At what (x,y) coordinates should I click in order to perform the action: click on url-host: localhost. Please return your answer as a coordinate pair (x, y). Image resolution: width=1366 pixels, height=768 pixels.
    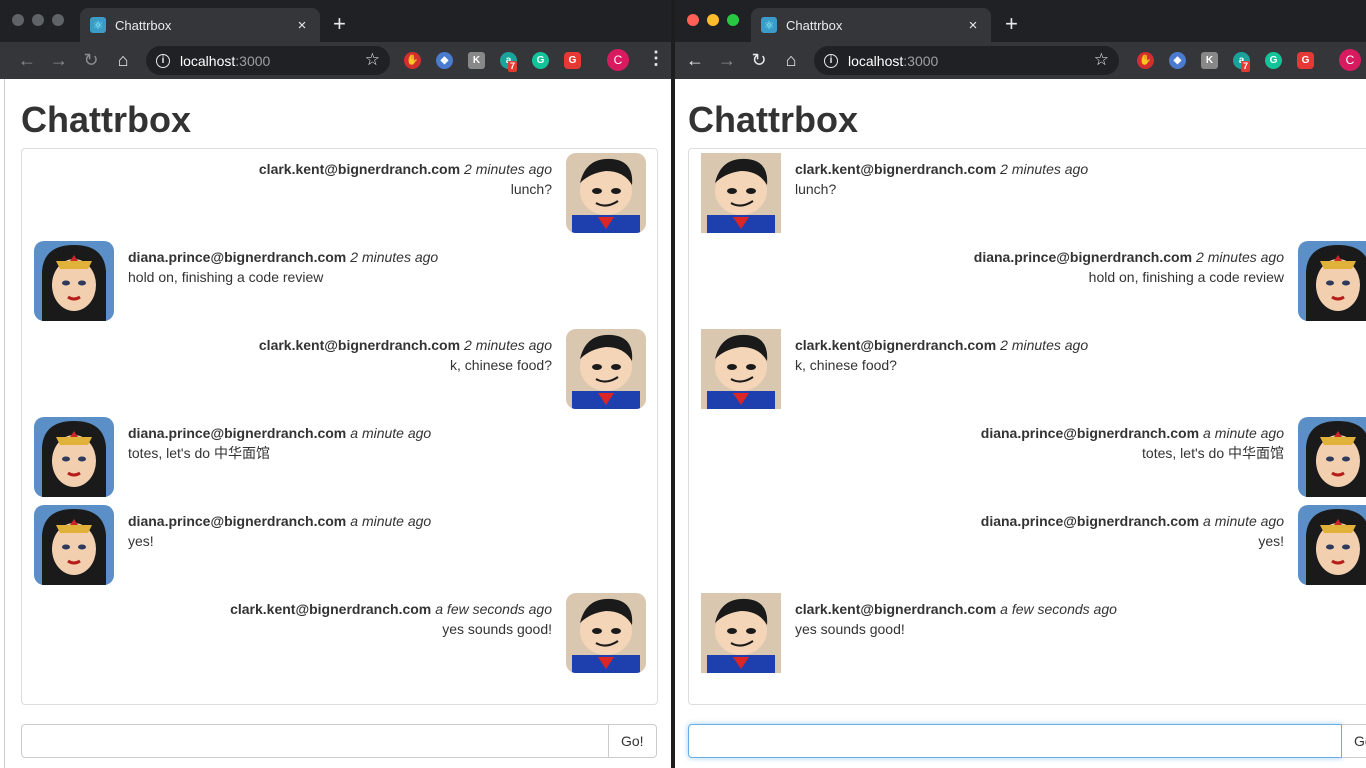
    Looking at the image, I should click on (208, 60).